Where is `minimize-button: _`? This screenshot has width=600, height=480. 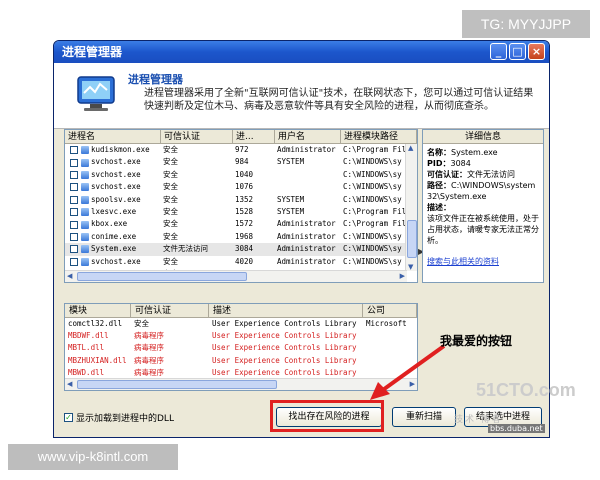 minimize-button: _ is located at coordinates (498, 51).